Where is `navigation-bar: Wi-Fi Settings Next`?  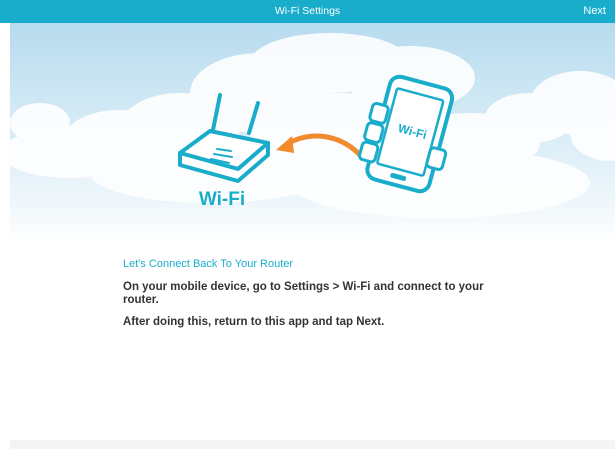 navigation-bar: Wi-Fi Settings Next is located at coordinates (307, 11).